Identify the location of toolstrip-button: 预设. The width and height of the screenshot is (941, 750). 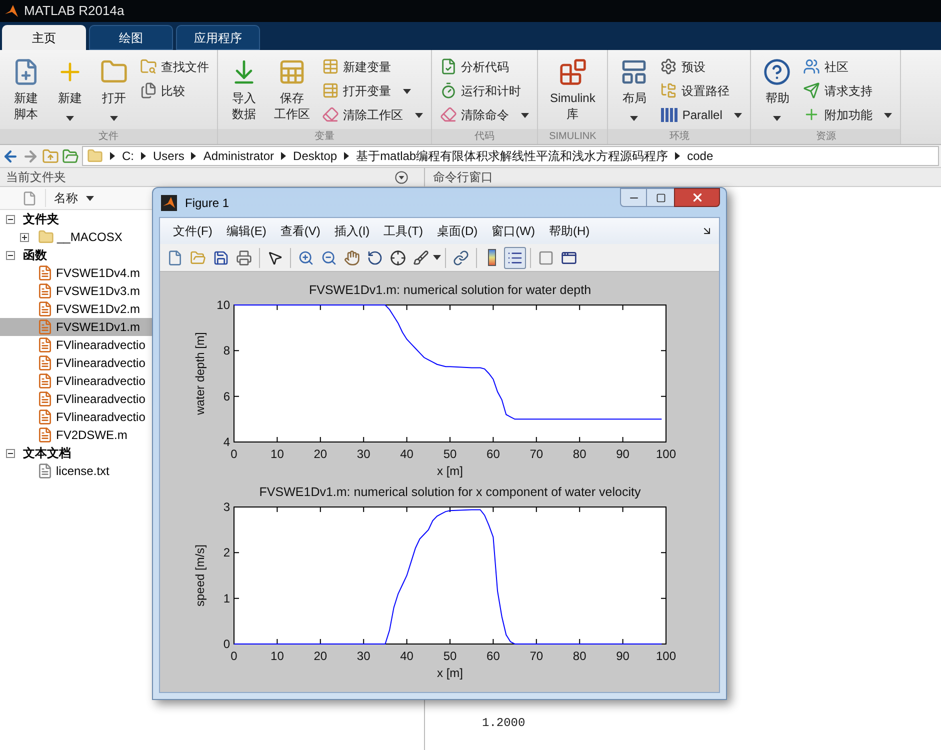
(701, 66).